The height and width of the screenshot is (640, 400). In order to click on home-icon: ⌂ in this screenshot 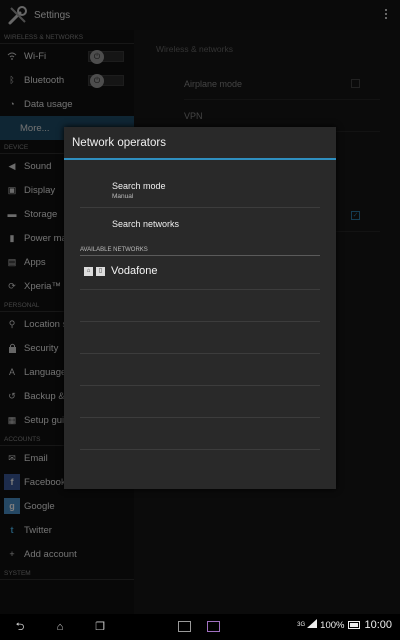, I will do `click(60, 627)`.